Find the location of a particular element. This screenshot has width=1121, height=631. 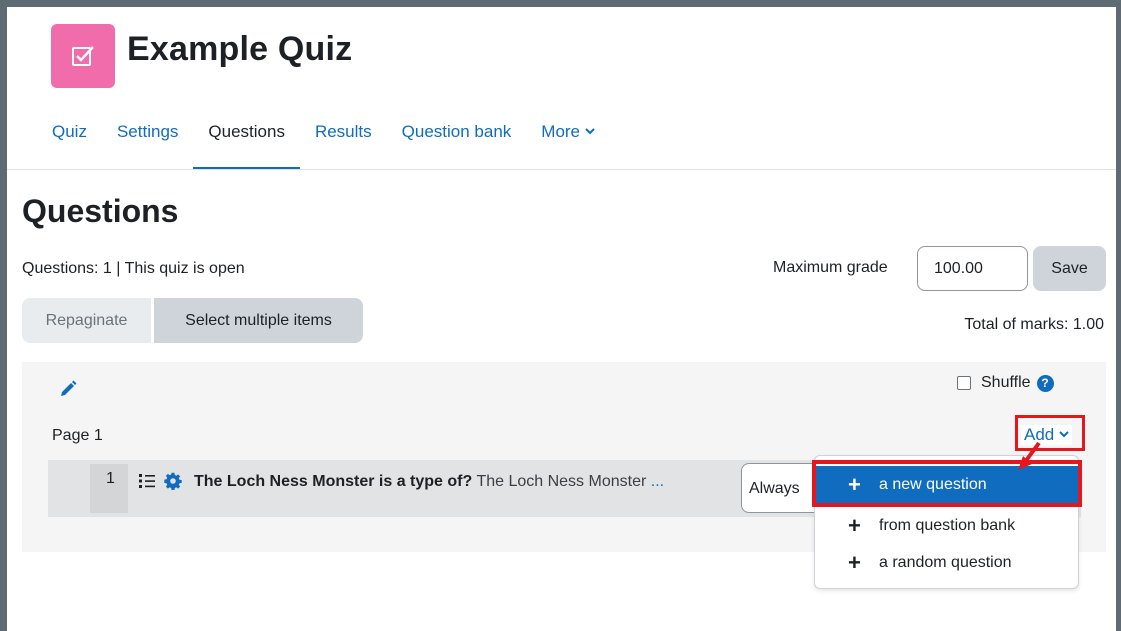

menu-item-random-question: + a random question is located at coordinates (947, 562).